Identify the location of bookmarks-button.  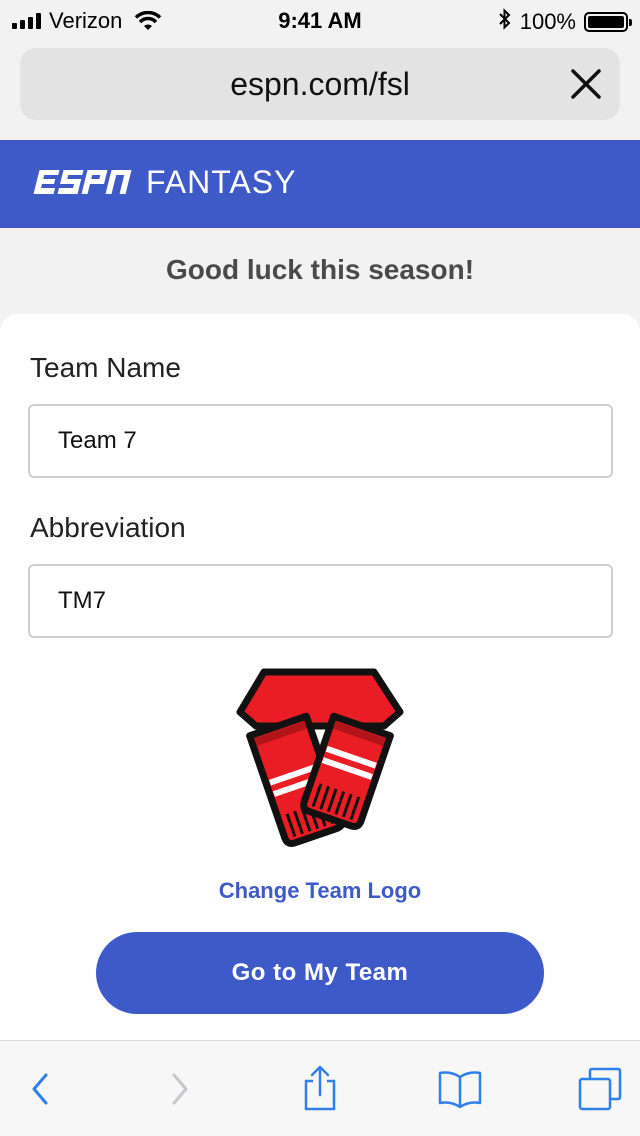
(460, 1089).